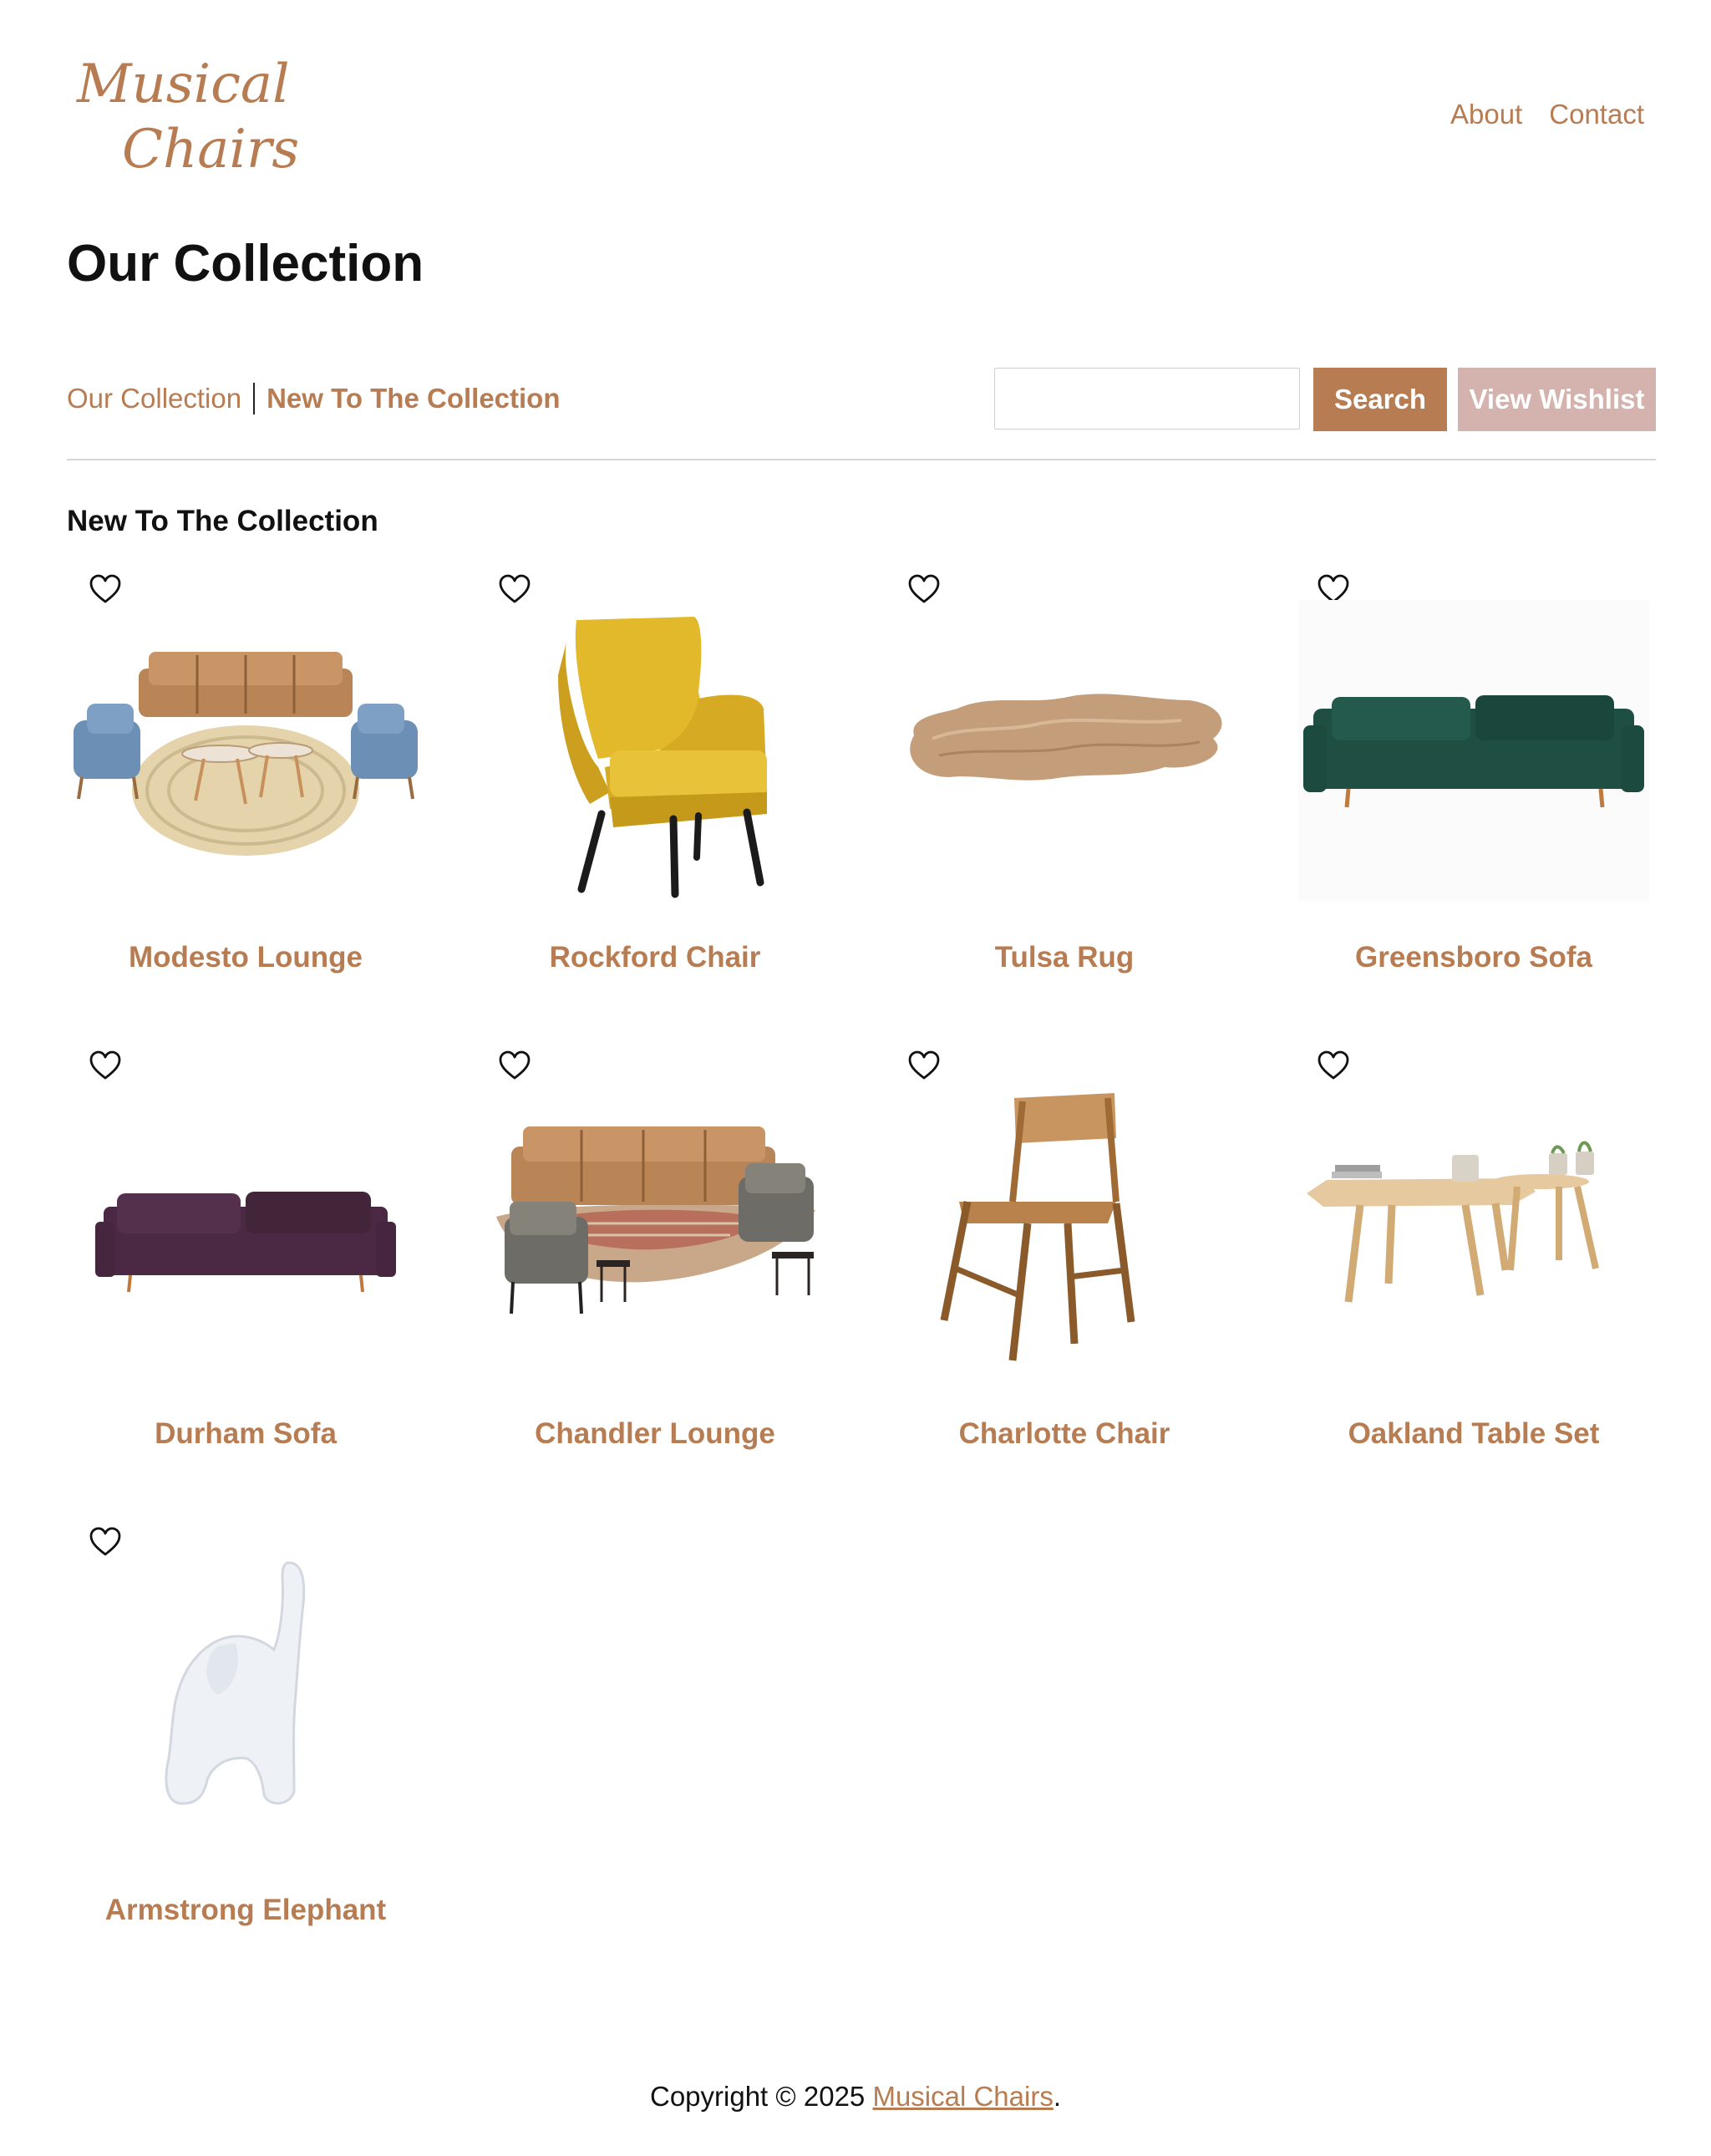  What do you see at coordinates (1064, 958) in the screenshot?
I see `product-name: Tulsa Rug` at bounding box center [1064, 958].